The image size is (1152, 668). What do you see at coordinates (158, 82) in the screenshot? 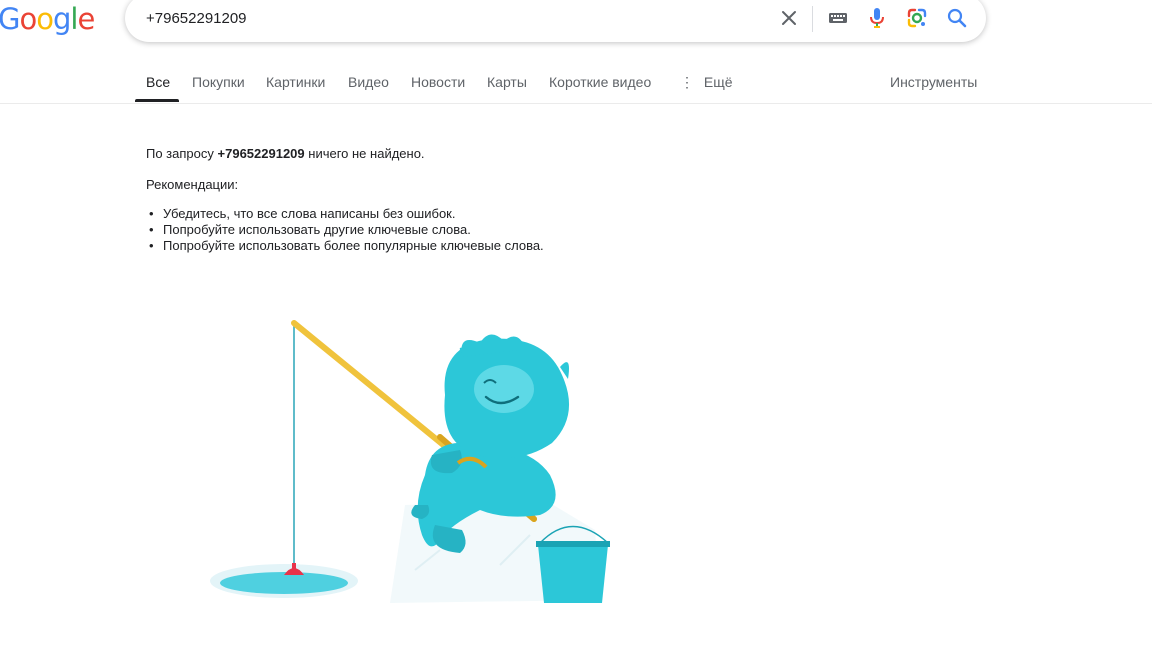
I see `tab-all: Все` at bounding box center [158, 82].